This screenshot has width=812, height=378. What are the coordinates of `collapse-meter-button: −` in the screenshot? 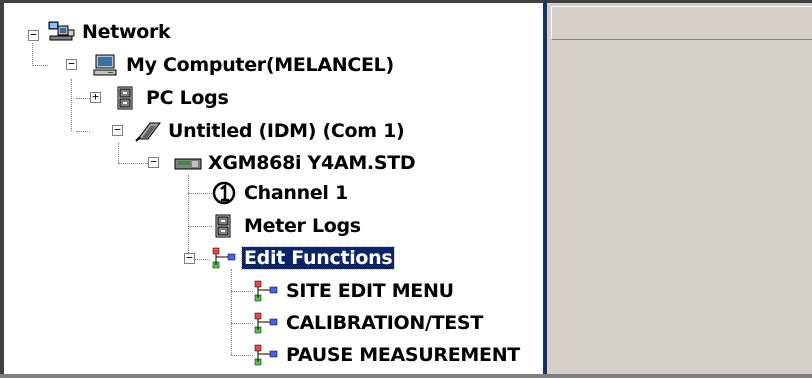 It's located at (153, 162).